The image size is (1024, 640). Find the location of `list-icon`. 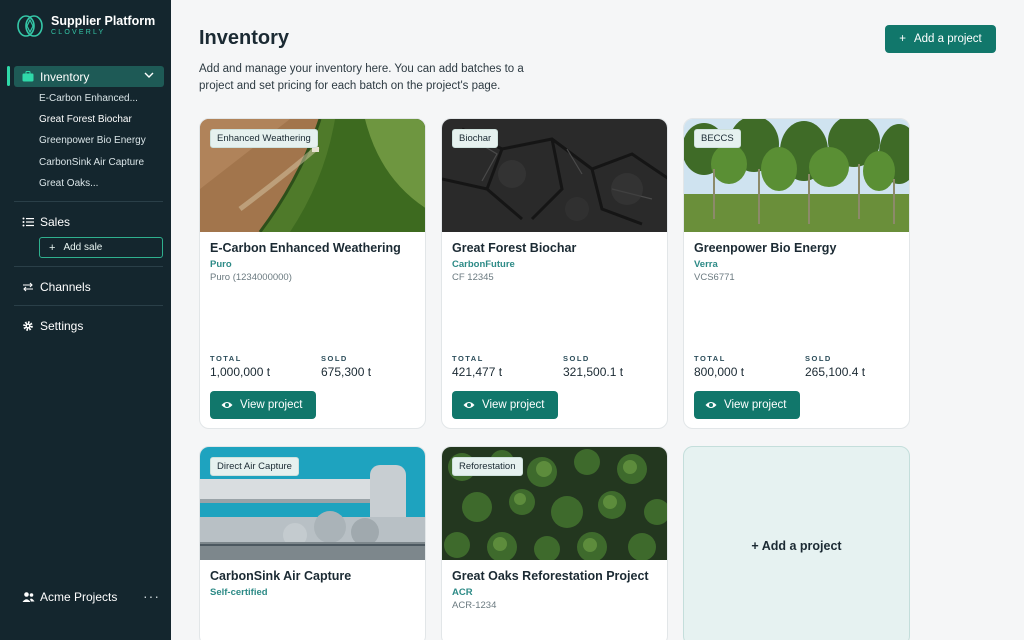

list-icon is located at coordinates (28, 222).